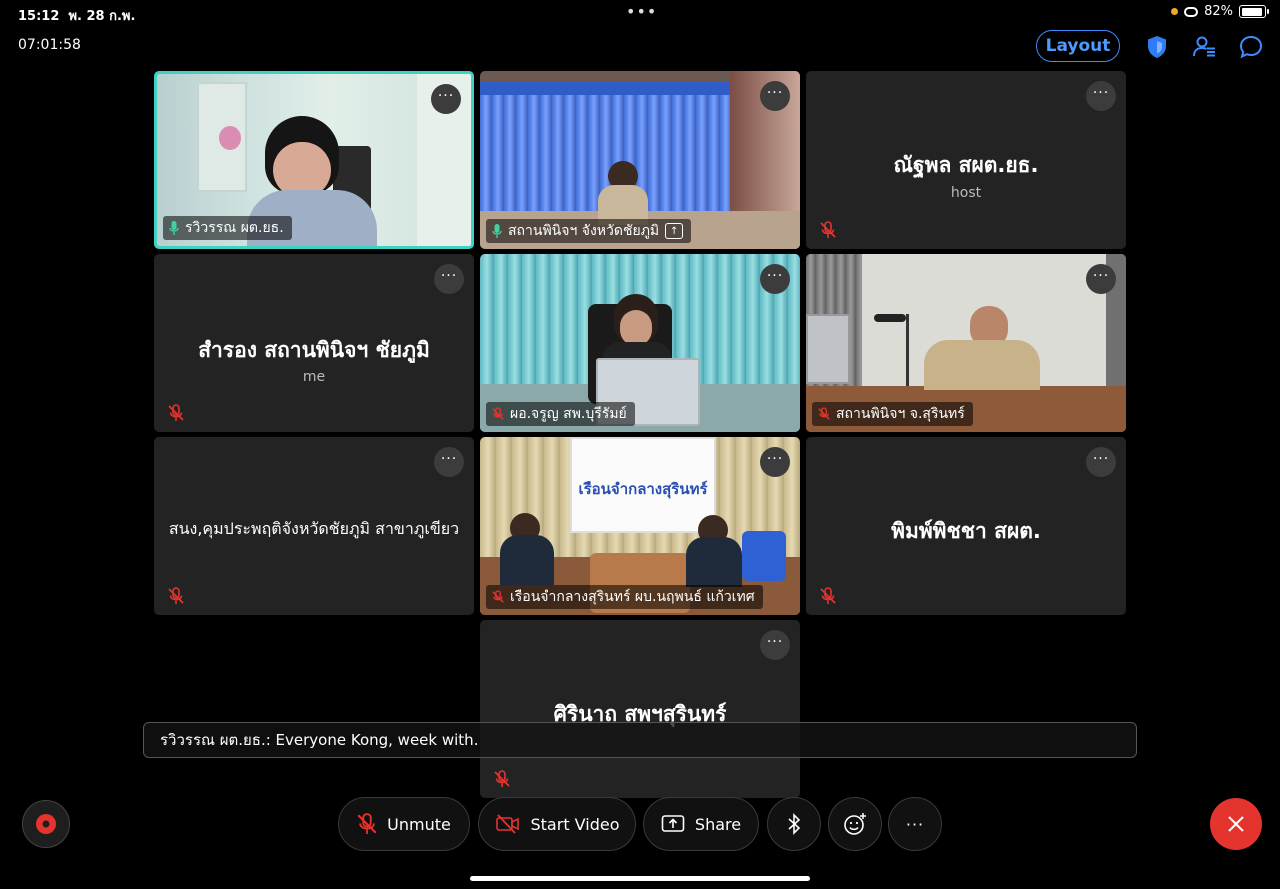  I want to click on reactions-button, so click(855, 824).